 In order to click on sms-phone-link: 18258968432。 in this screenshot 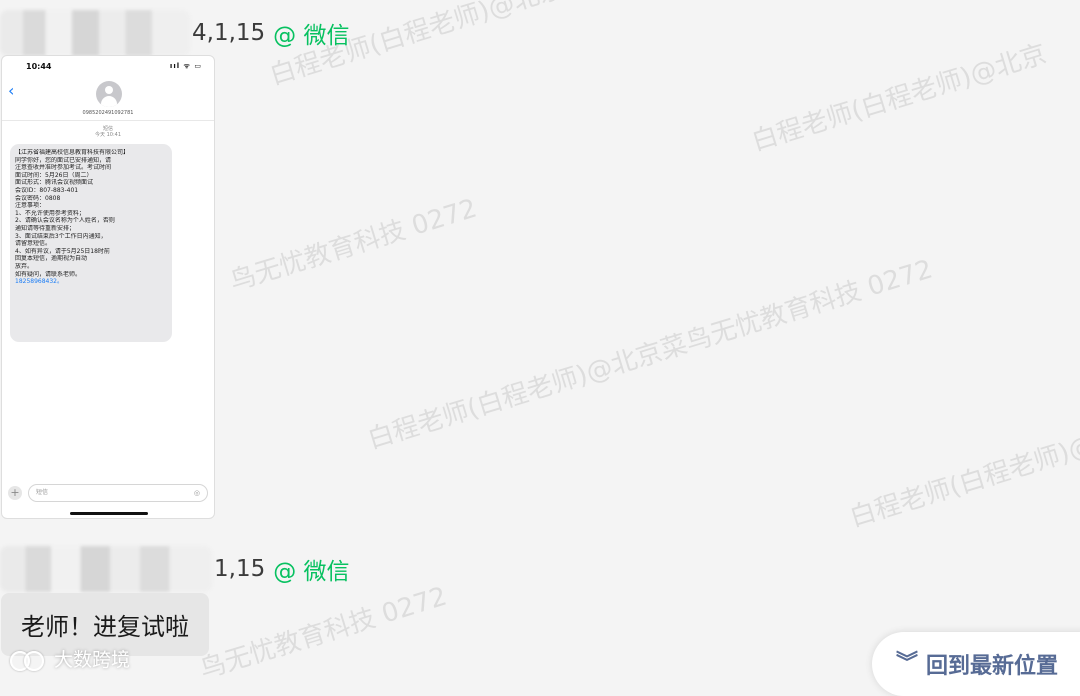, I will do `click(39, 282)`.